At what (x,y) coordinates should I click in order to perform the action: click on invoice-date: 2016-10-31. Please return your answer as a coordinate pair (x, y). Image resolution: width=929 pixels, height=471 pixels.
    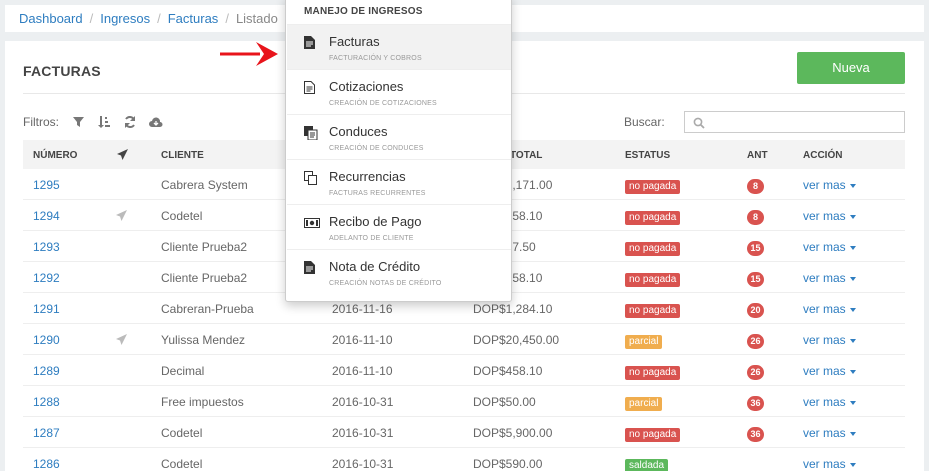
    Looking at the image, I should click on (363, 464).